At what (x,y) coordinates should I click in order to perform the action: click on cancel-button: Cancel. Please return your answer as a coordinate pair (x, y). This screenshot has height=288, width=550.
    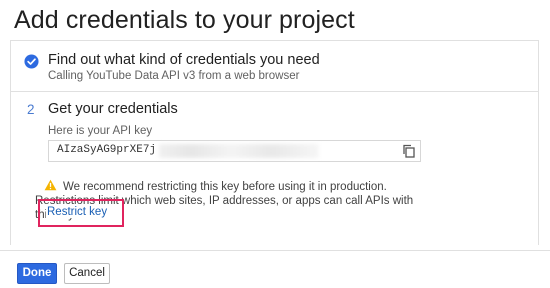
    Looking at the image, I should click on (87, 273).